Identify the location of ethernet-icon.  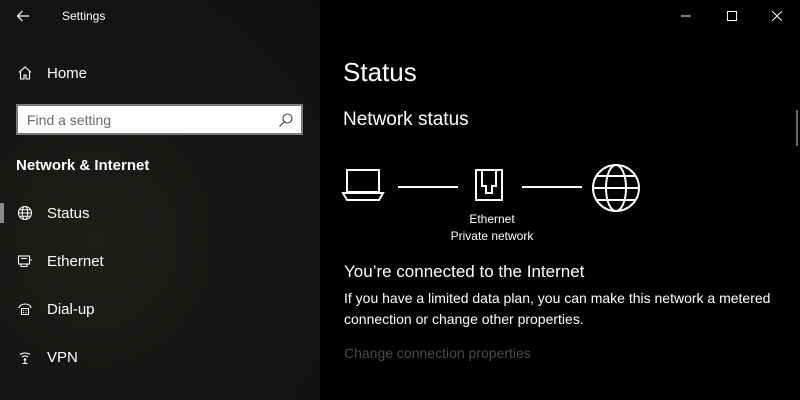
(25, 261).